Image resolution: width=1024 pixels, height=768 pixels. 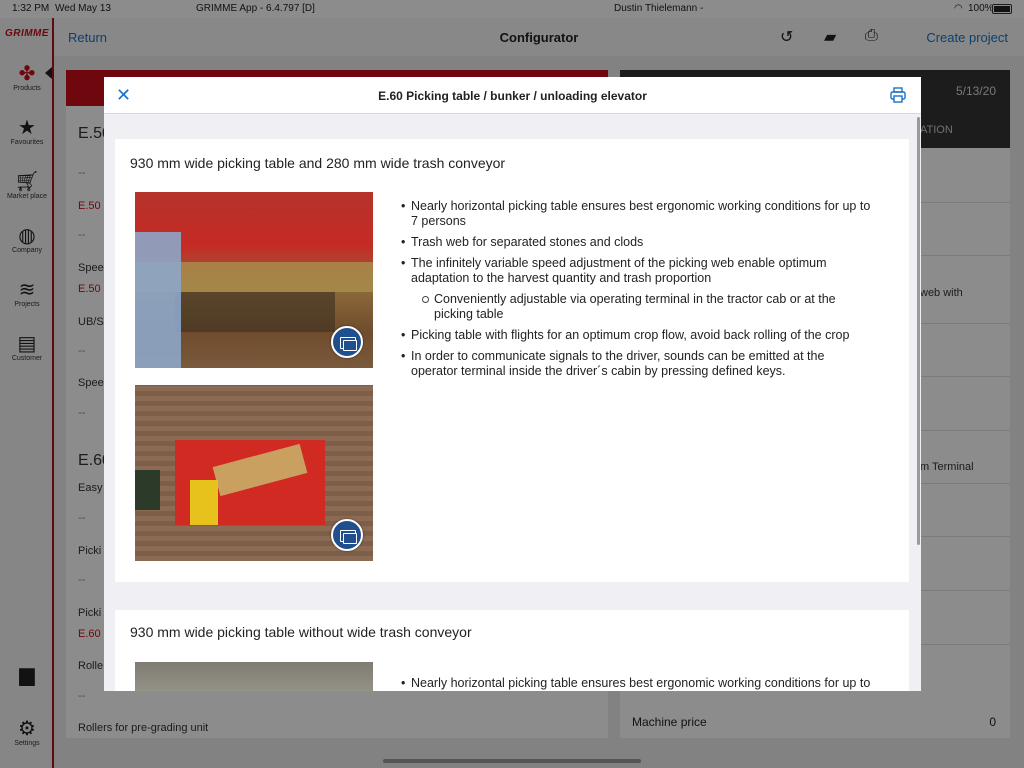 What do you see at coordinates (918, 331) in the screenshot?
I see `modal-scrollbar` at bounding box center [918, 331].